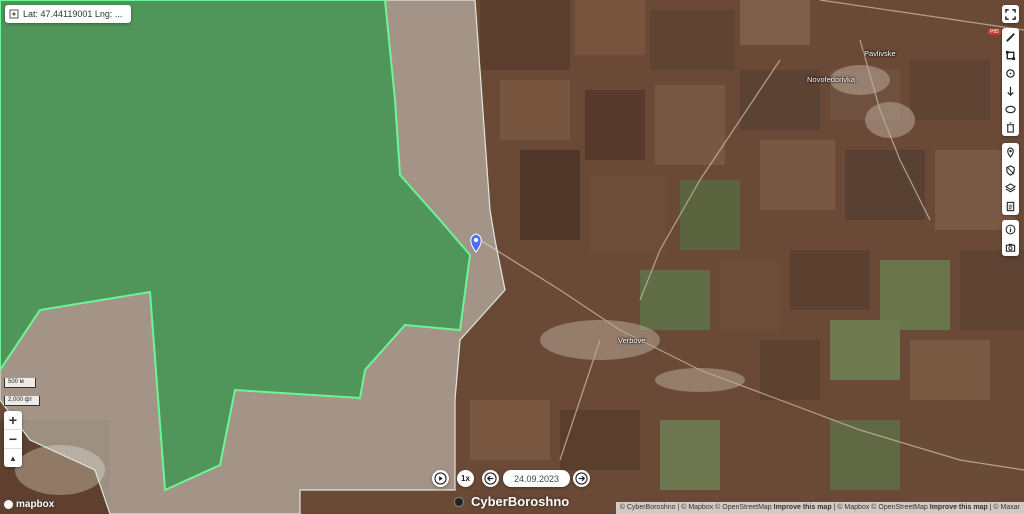 The width and height of the screenshot is (1024, 514). I want to click on place-label-pavlivske: Pavlivske, so click(880, 53).